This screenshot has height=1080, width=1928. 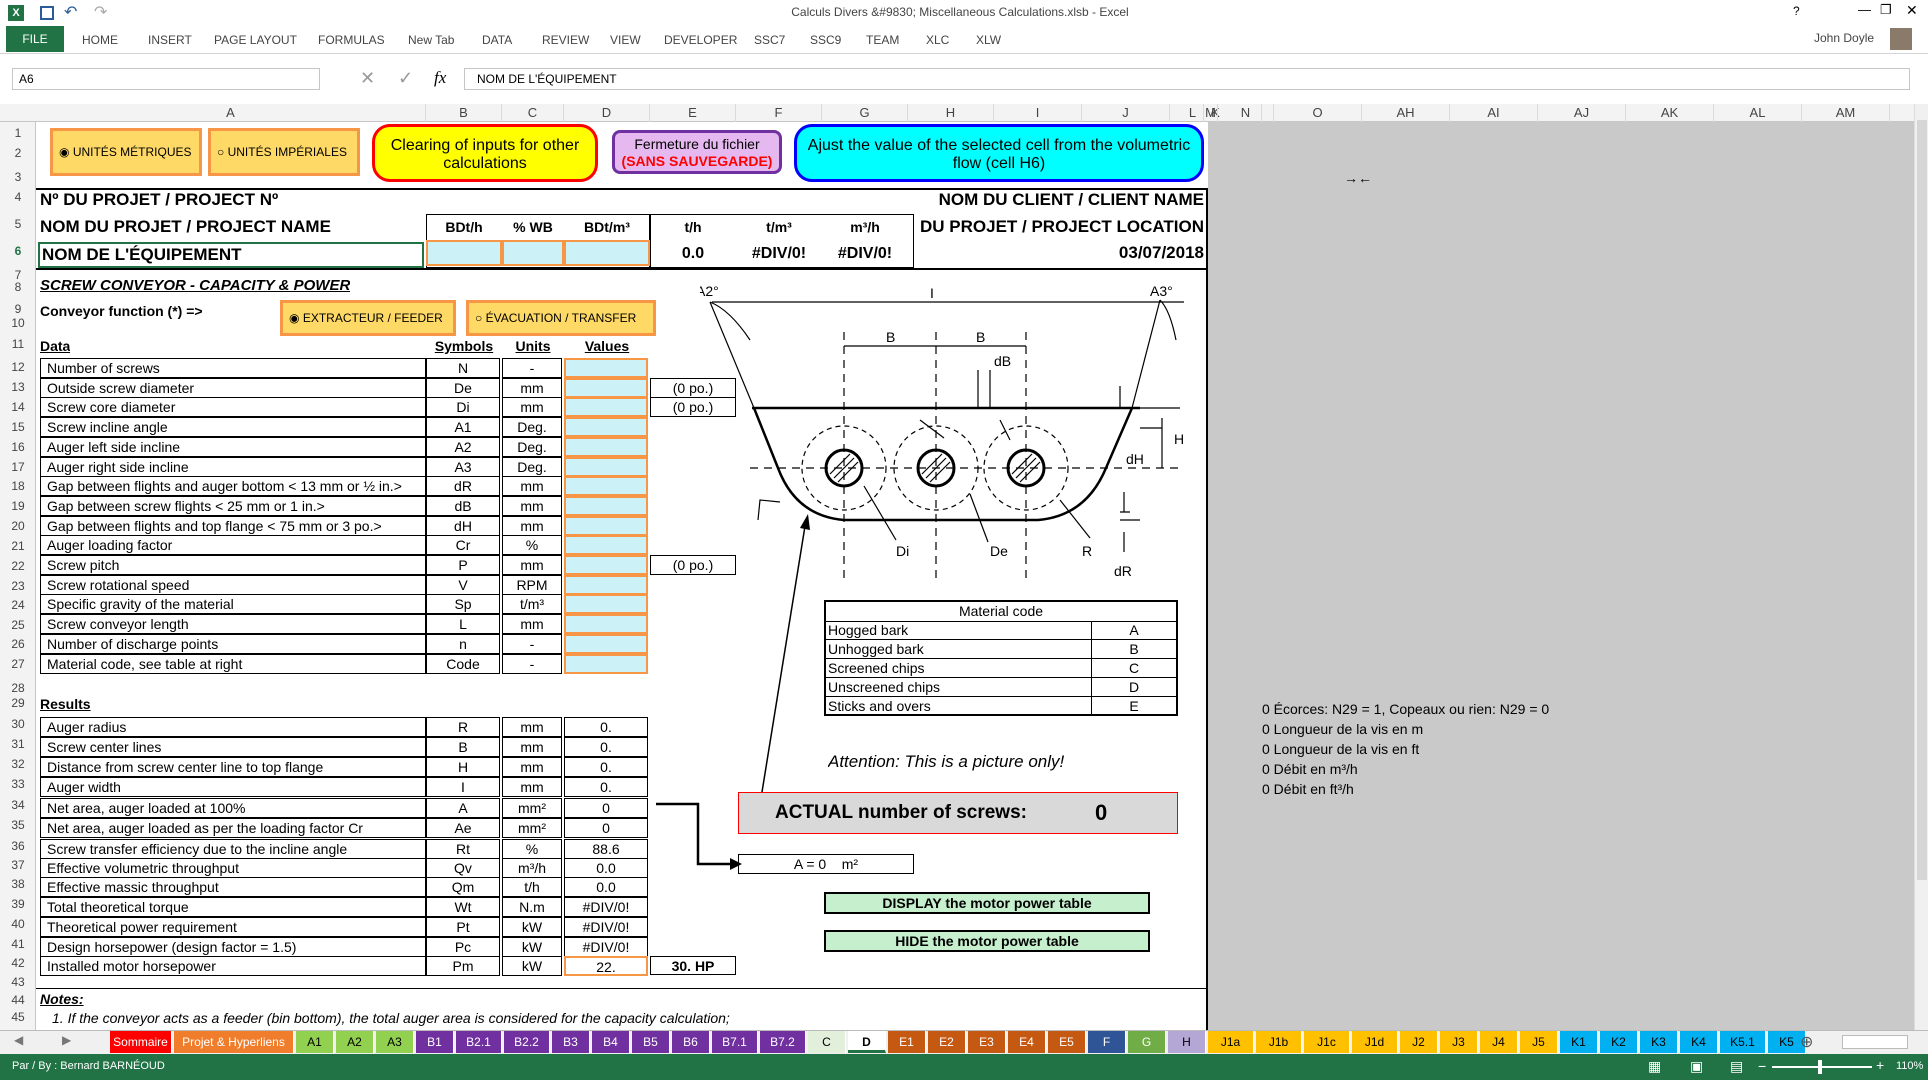 I want to click on row-header: 24, so click(x=18, y=605).